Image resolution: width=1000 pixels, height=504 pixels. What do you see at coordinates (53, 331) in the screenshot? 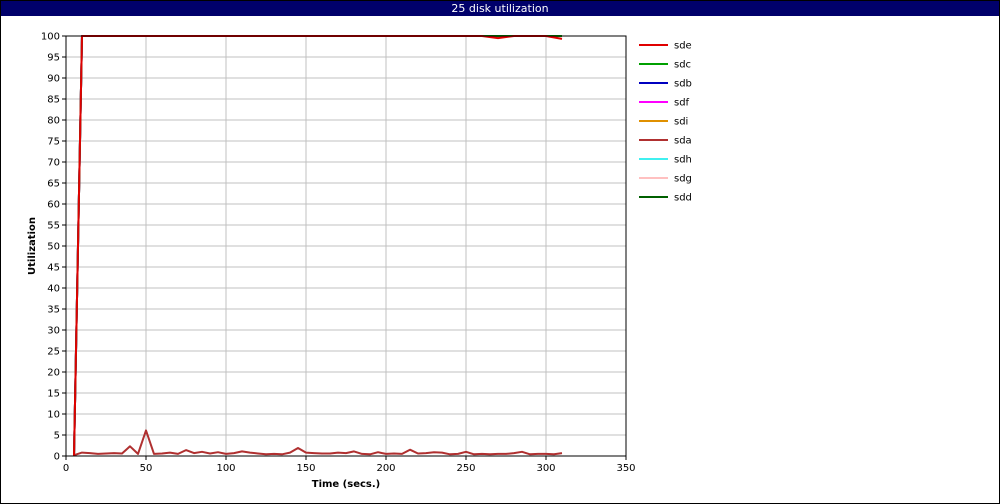
I see `y-tick-label: 30` at bounding box center [53, 331].